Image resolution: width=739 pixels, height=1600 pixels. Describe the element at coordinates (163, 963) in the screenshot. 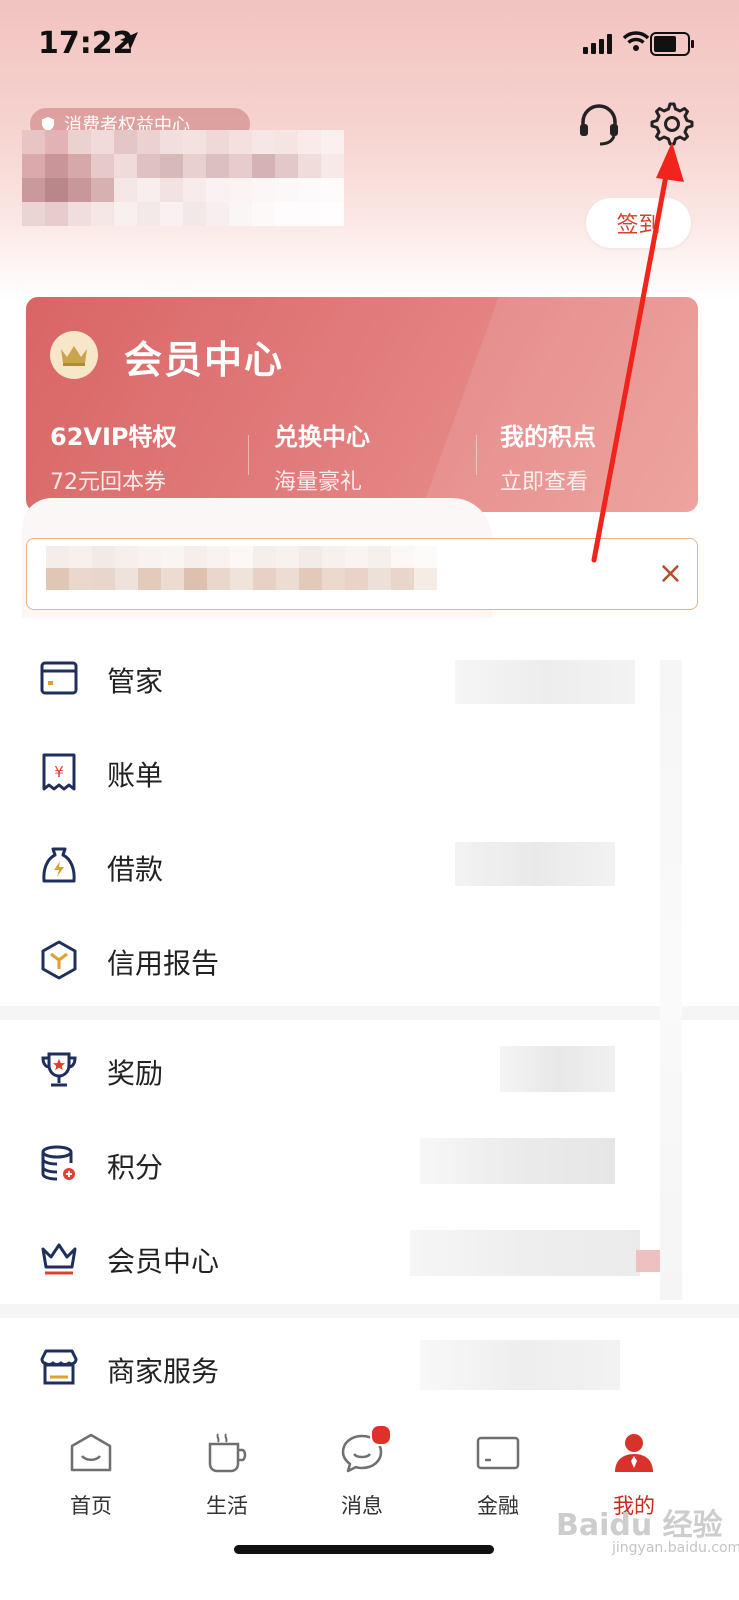

I see `menu-label: 信用报告` at that location.